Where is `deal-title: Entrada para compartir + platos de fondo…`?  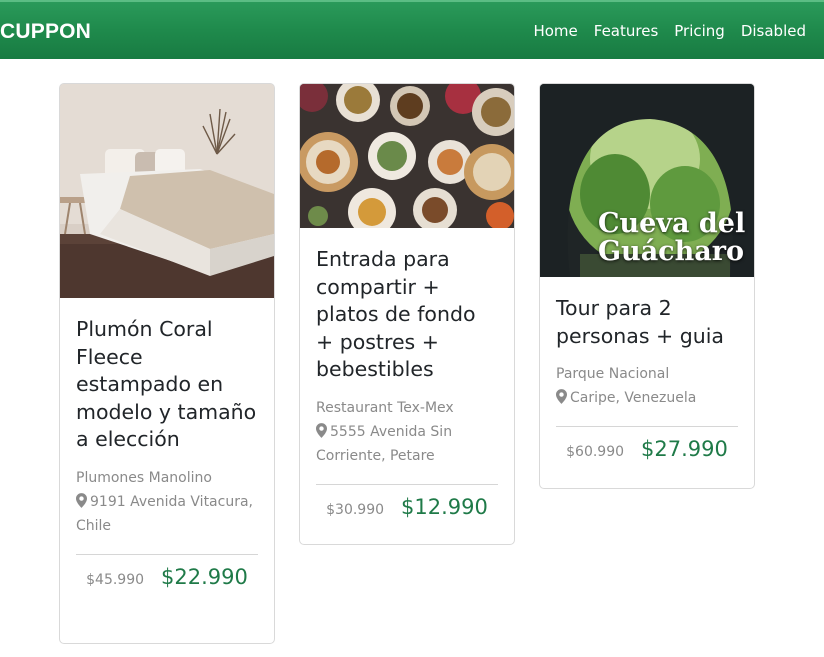
deal-title: Entrada para compartir + platos de fondo… is located at coordinates (407, 315).